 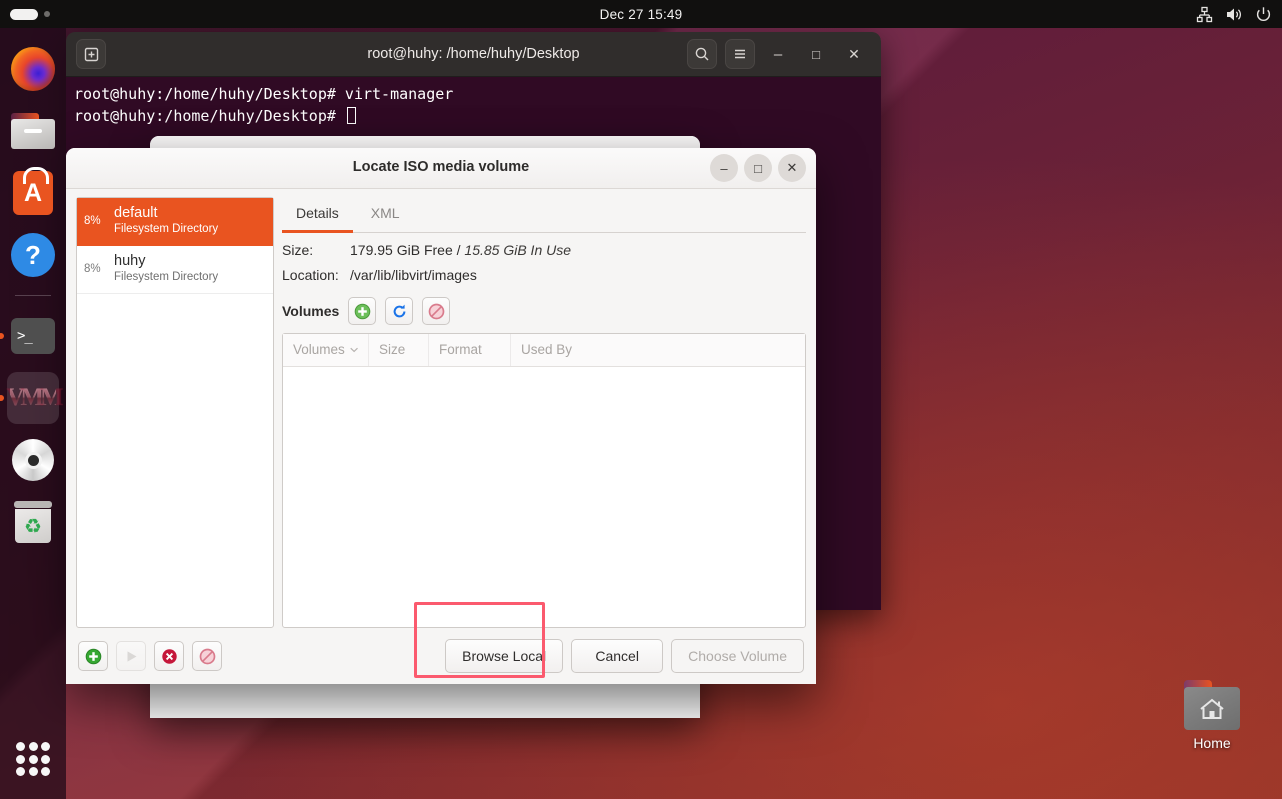 I want to click on pool-size-row: Size: 179.95 GiB Free / 15.85 GiB In Use, so click(x=544, y=250).